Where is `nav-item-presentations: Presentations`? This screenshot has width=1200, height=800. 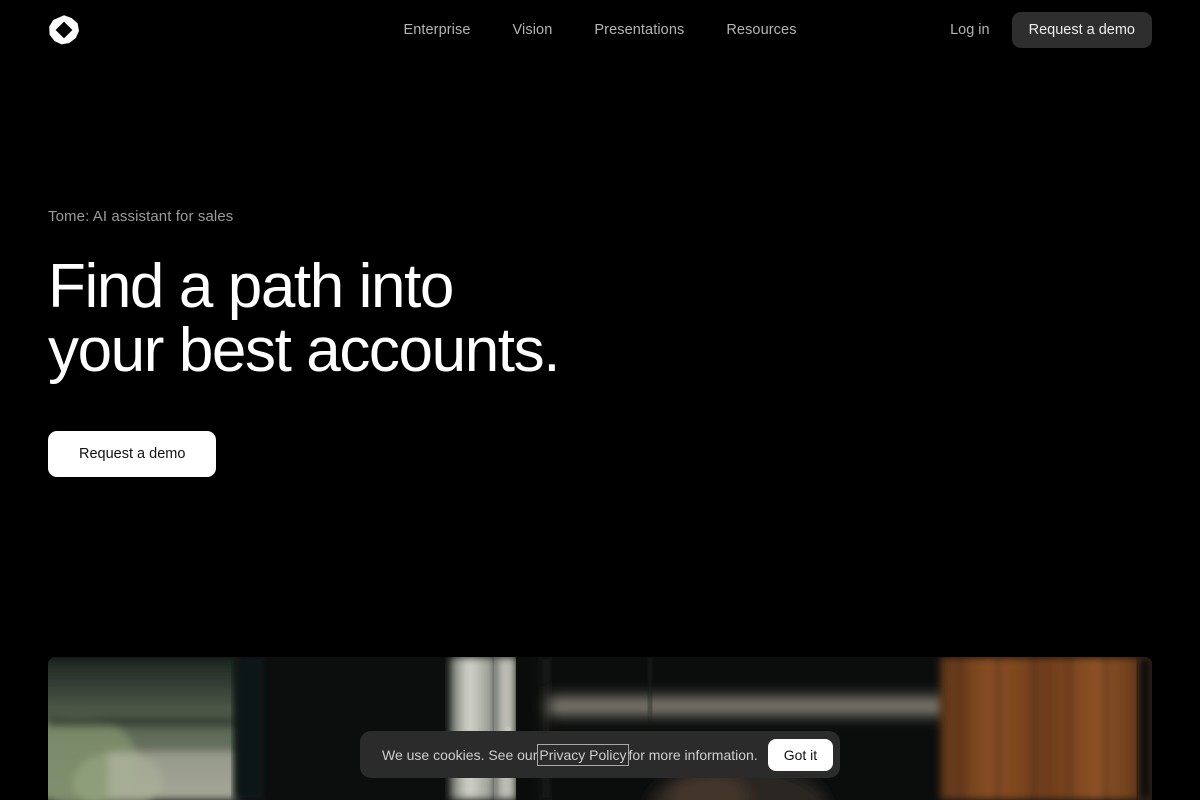 nav-item-presentations: Presentations is located at coordinates (639, 30).